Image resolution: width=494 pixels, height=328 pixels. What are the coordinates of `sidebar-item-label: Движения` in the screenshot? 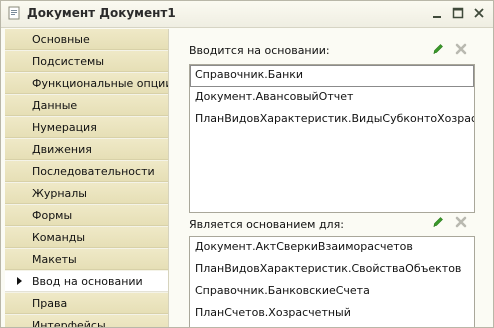 It's located at (62, 149).